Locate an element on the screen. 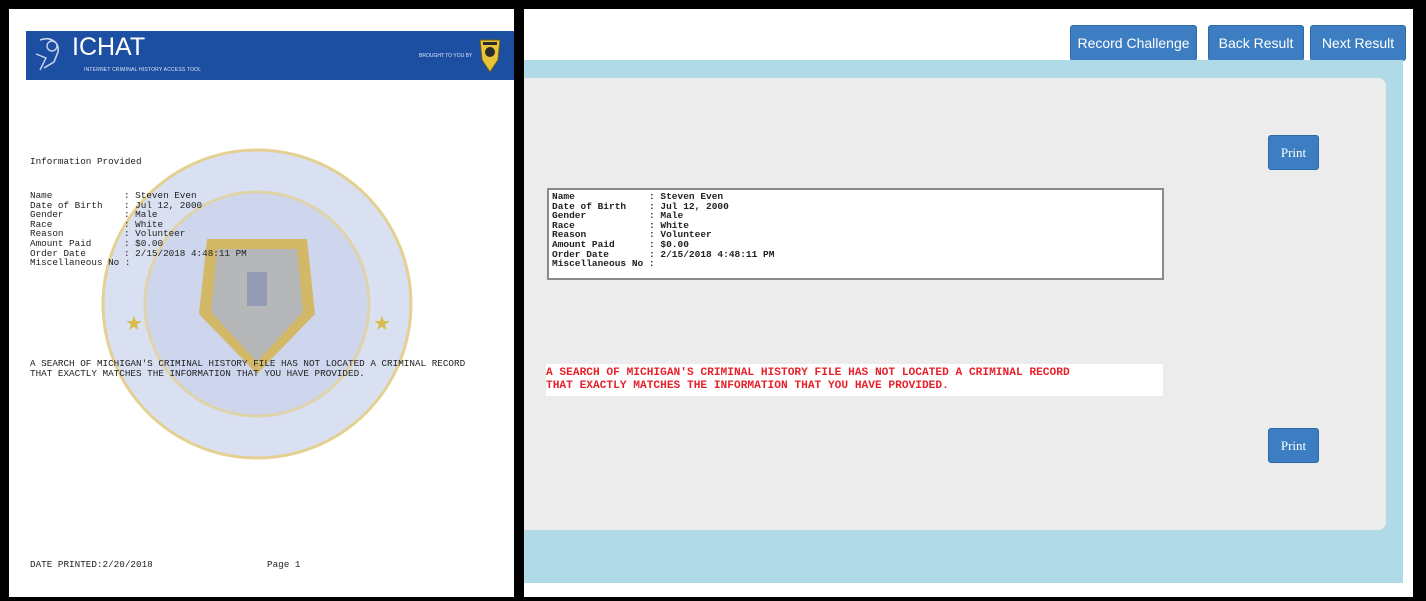  michigan-state-police-badge-icon is located at coordinates (490, 56).